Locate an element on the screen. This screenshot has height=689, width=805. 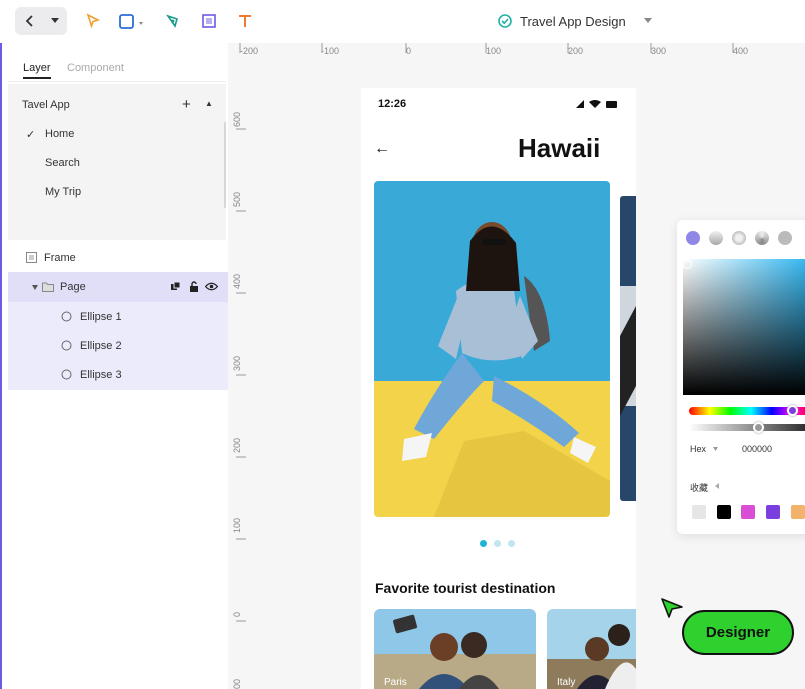
add-page-button: + is located at coordinates (186, 104).